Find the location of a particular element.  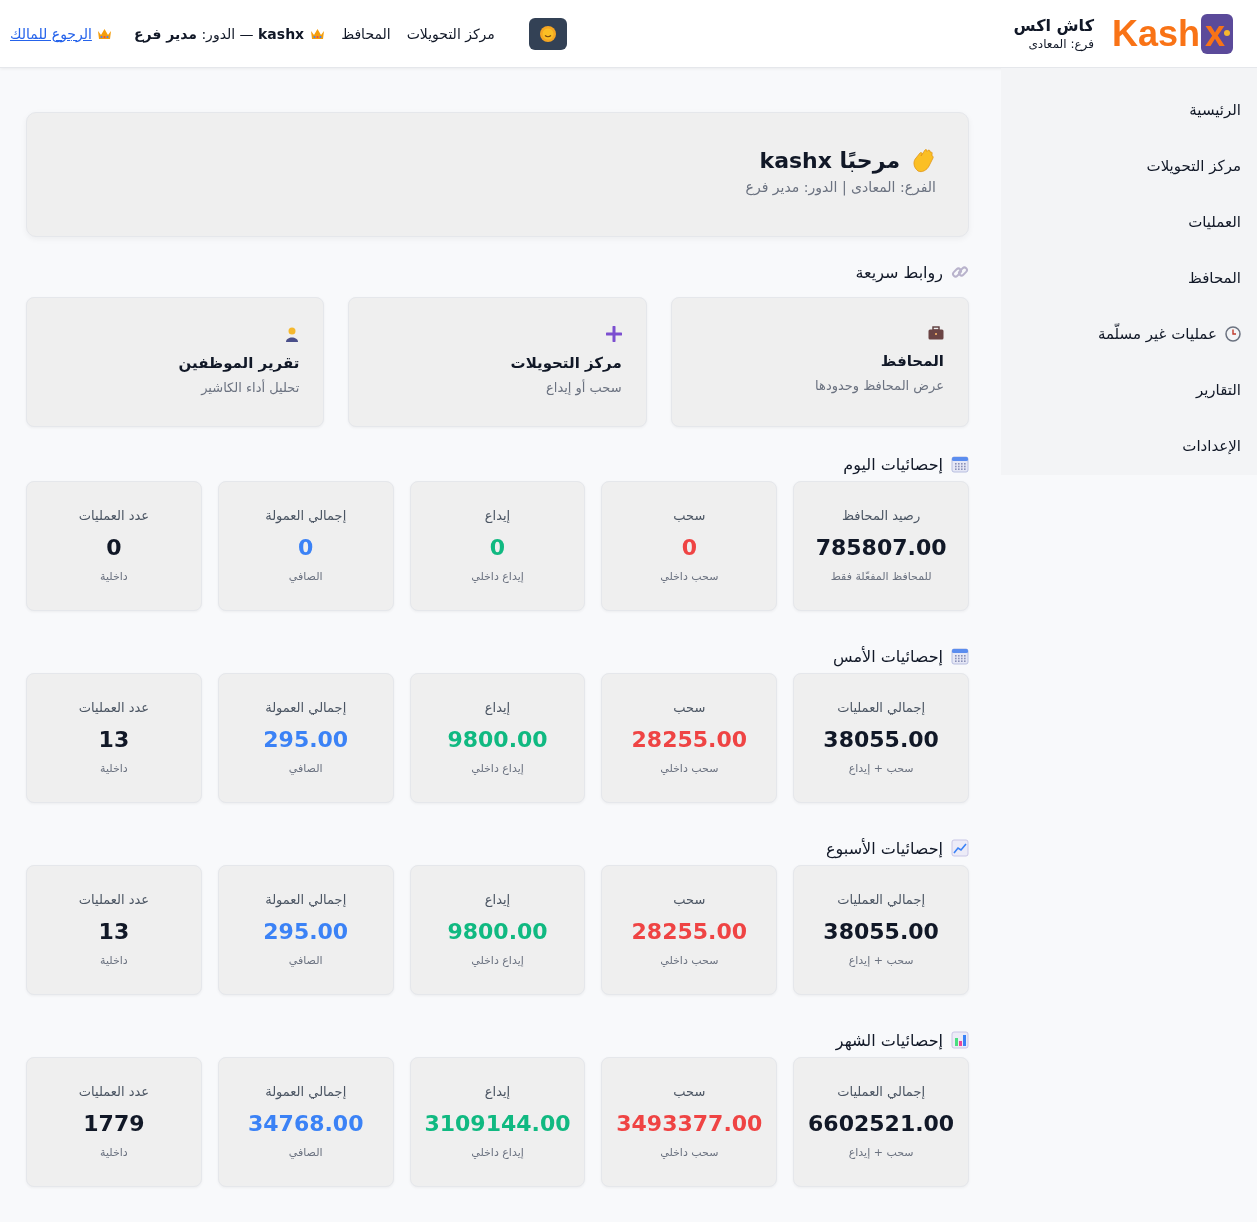

stat-value: 3109144.00 is located at coordinates (497, 1123).